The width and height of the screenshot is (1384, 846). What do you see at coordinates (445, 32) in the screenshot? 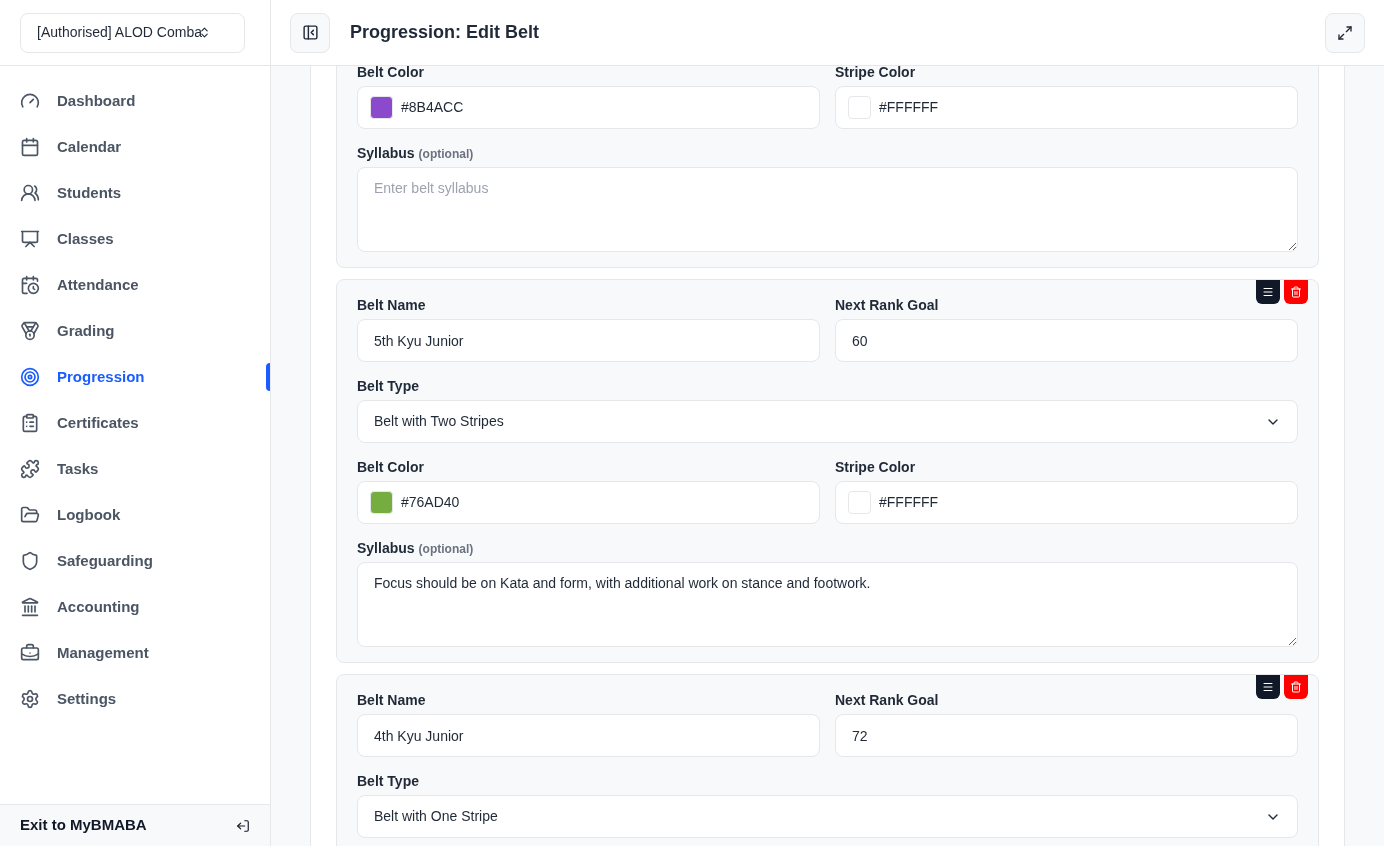
I see `page-title: Progression: Edit Belt` at bounding box center [445, 32].